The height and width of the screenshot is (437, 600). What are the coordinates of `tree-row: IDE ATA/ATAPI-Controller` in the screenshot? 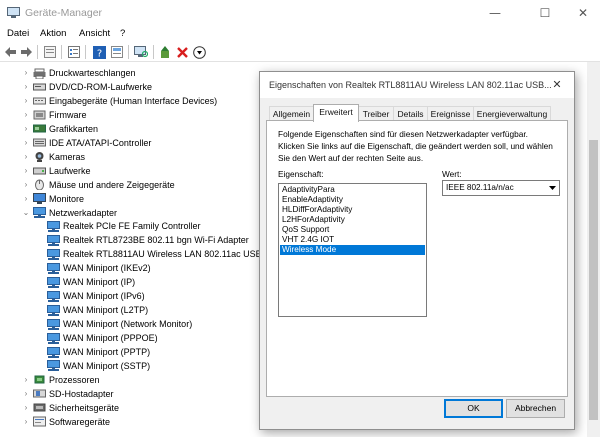 It's located at (92, 143).